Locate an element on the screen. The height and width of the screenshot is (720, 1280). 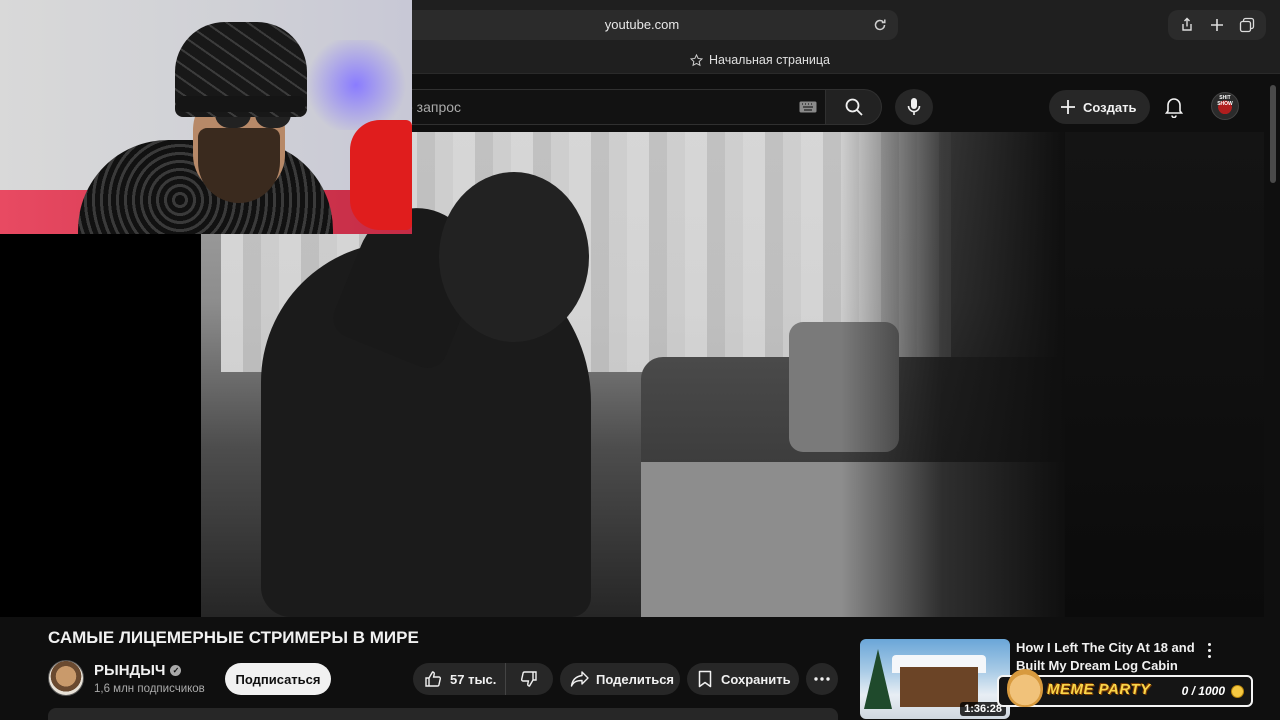
streamer-hat-brim is located at coordinates (241, 104).